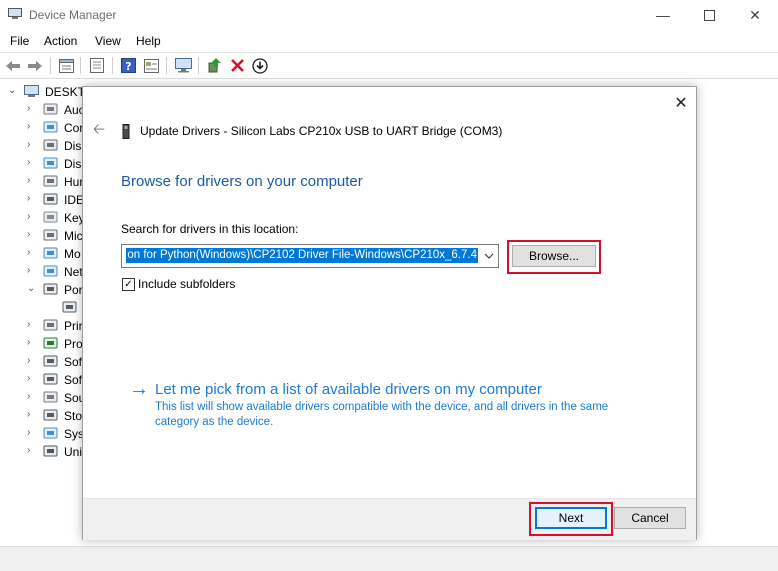 Image resolution: width=778 pixels, height=571 pixels. Describe the element at coordinates (50, 343) in the screenshot. I see `processor-icon` at that location.